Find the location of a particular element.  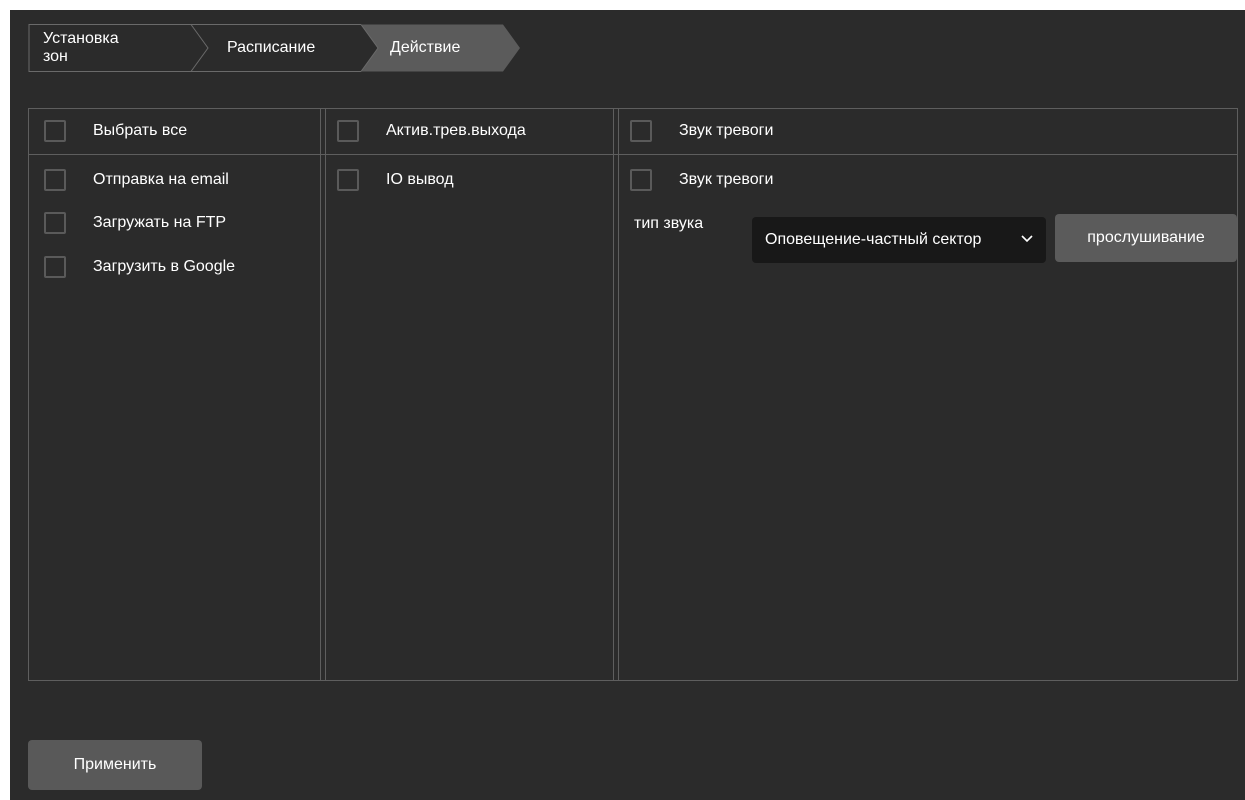

ftp-checkbox is located at coordinates (55, 223).